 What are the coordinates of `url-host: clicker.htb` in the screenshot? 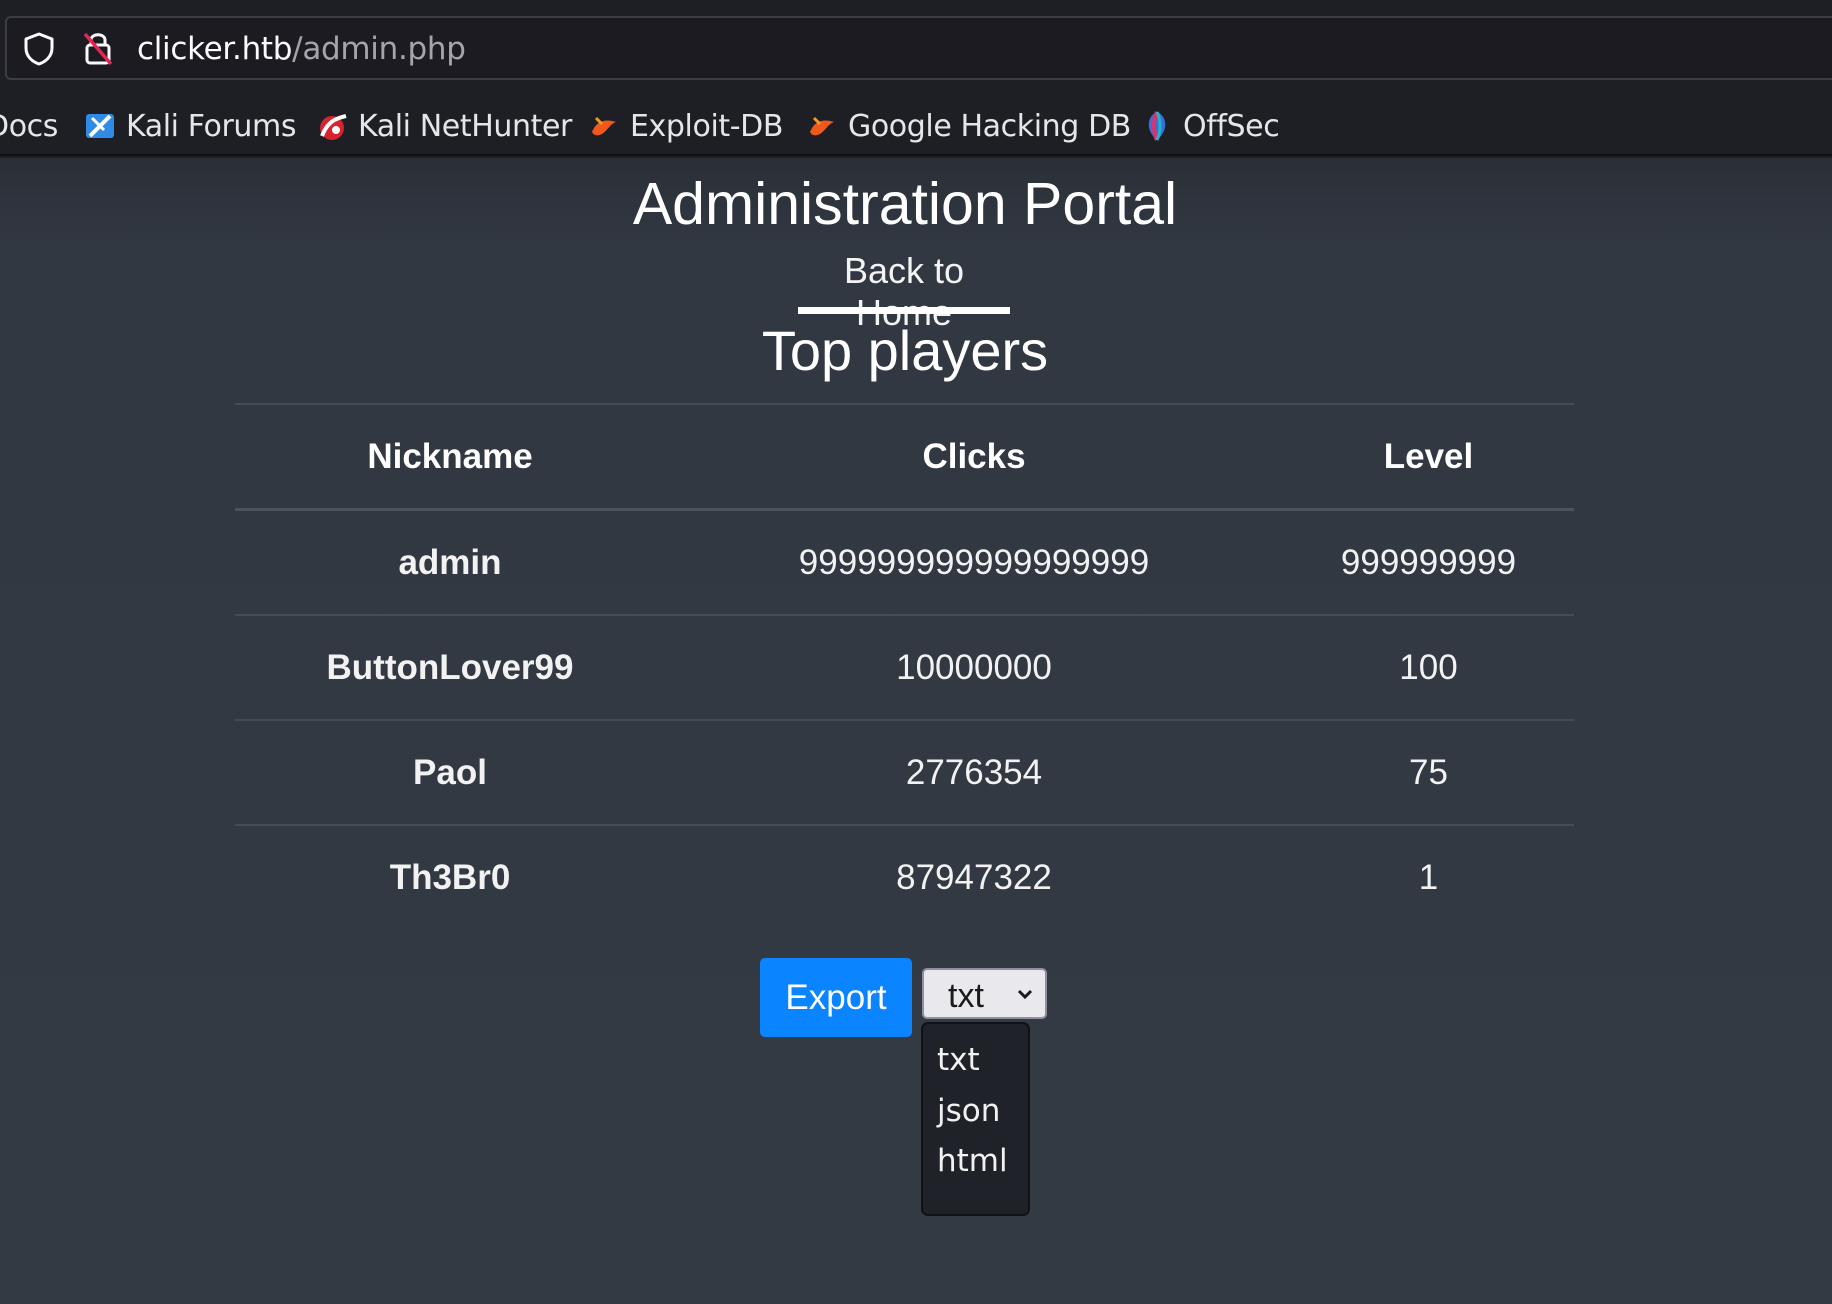 It's located at (215, 49).